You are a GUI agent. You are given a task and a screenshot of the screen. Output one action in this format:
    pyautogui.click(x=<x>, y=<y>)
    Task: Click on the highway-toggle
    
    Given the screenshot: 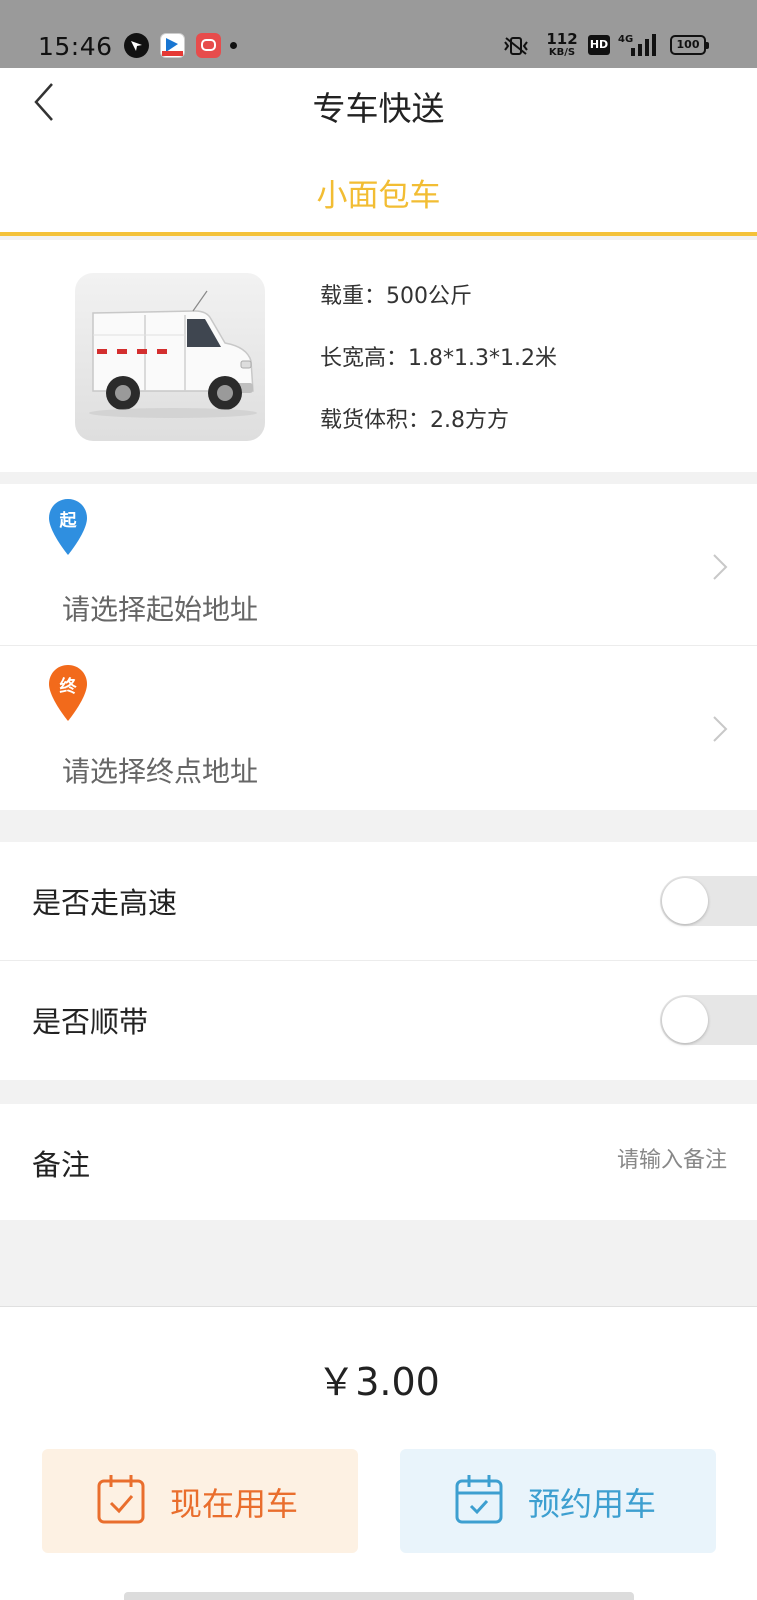 What is the action you would take?
    pyautogui.click(x=708, y=901)
    